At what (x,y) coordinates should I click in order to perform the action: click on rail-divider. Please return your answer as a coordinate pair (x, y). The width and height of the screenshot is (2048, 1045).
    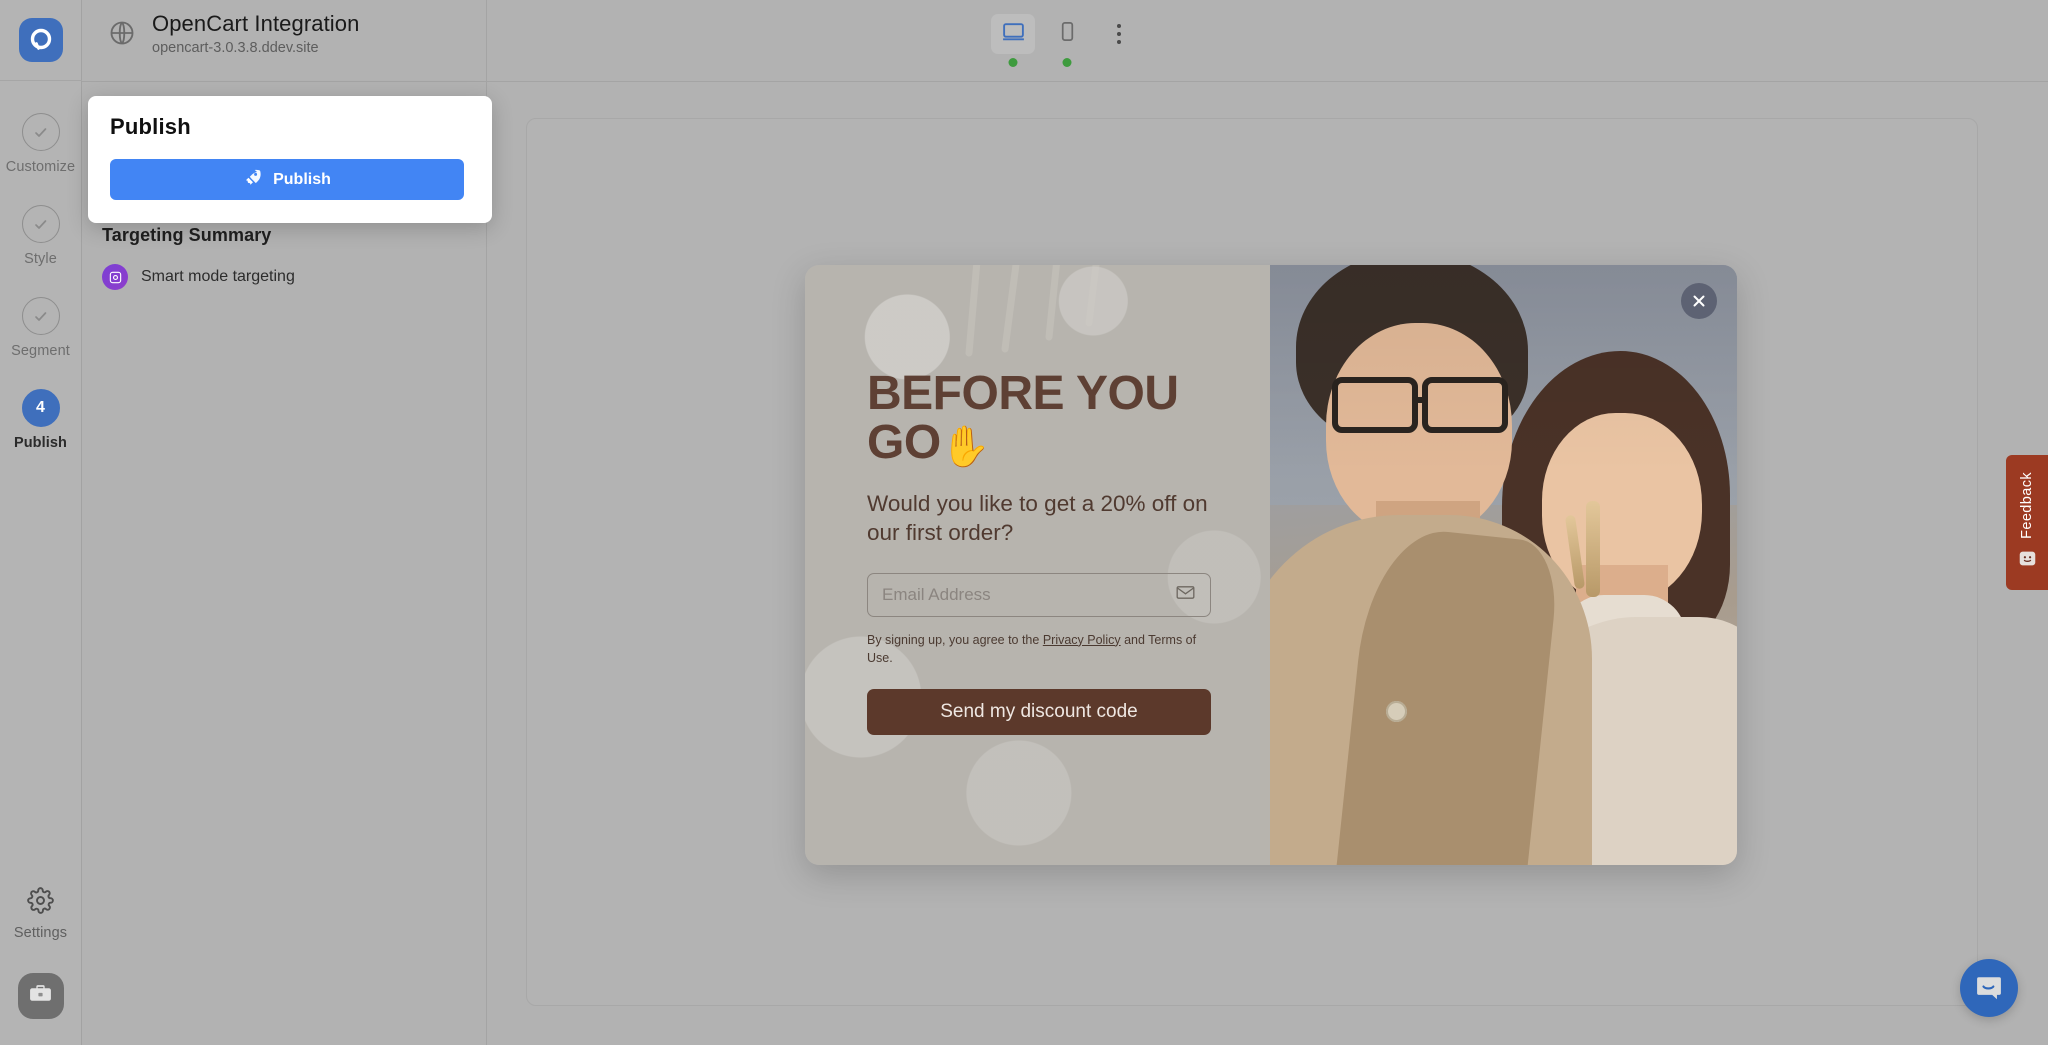
    Looking at the image, I should click on (41, 80).